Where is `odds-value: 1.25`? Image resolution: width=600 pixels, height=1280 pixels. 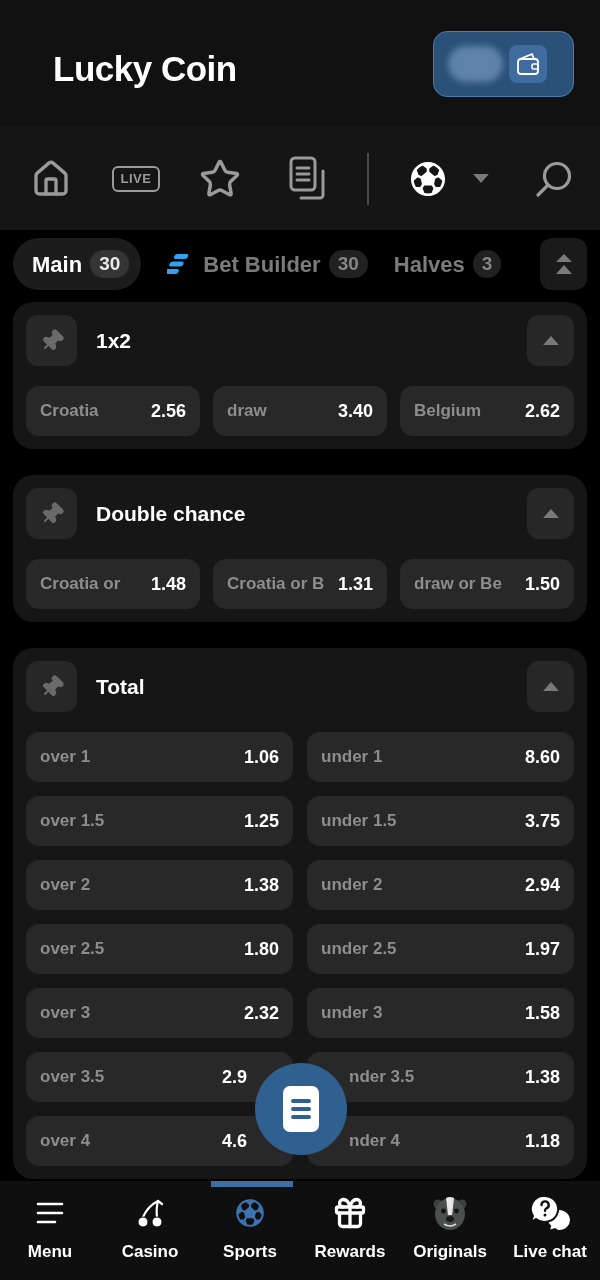 odds-value: 1.25 is located at coordinates (261, 821).